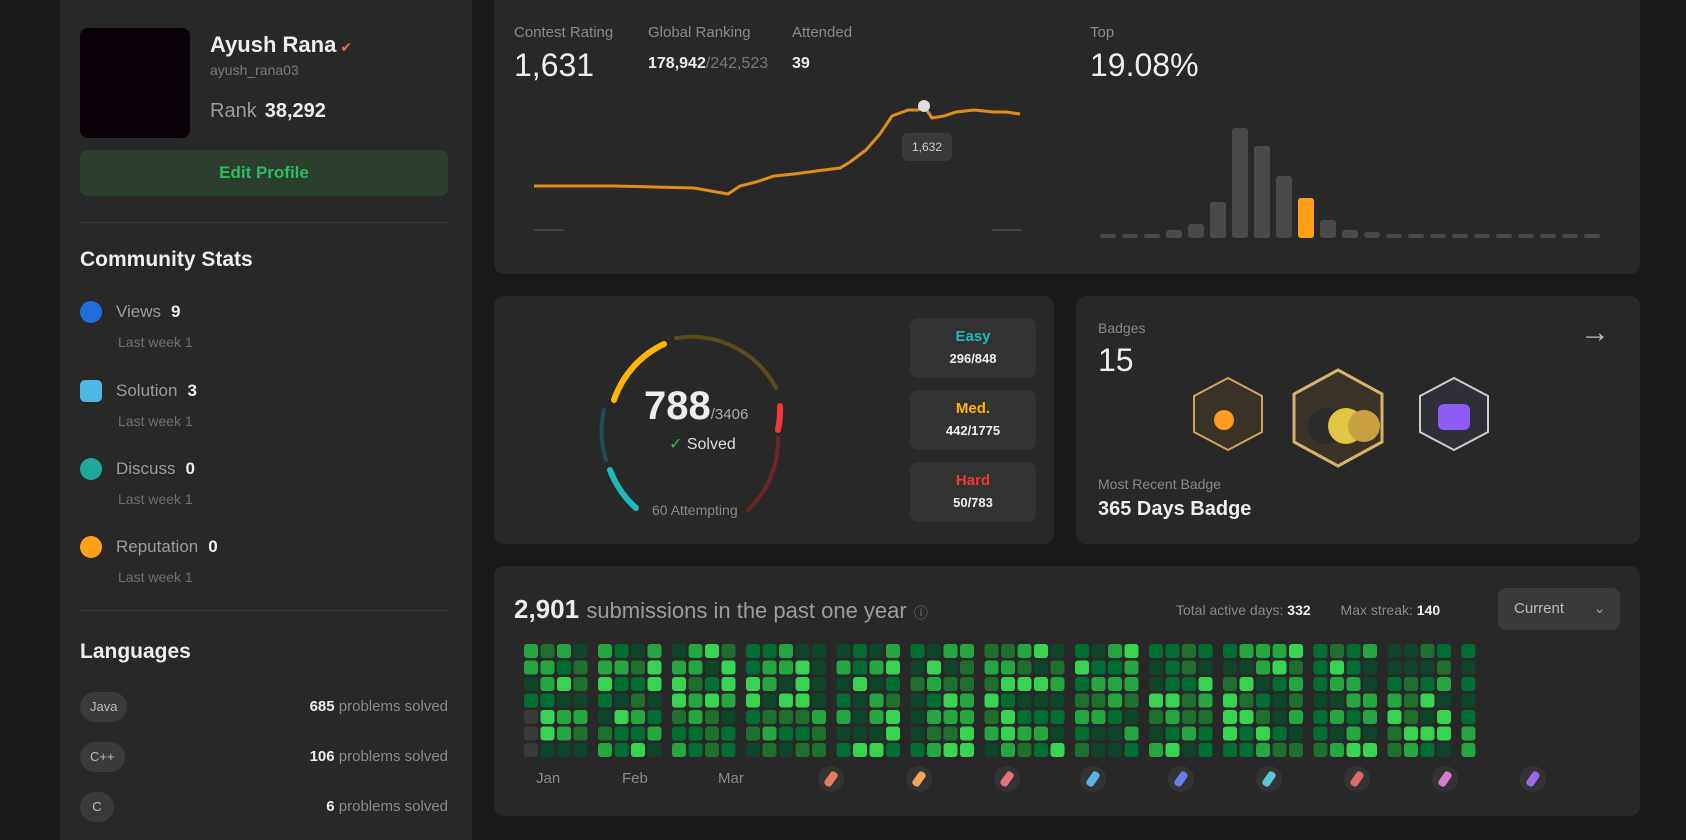  Describe the element at coordinates (97, 807) in the screenshot. I see `language-tag: C` at that location.